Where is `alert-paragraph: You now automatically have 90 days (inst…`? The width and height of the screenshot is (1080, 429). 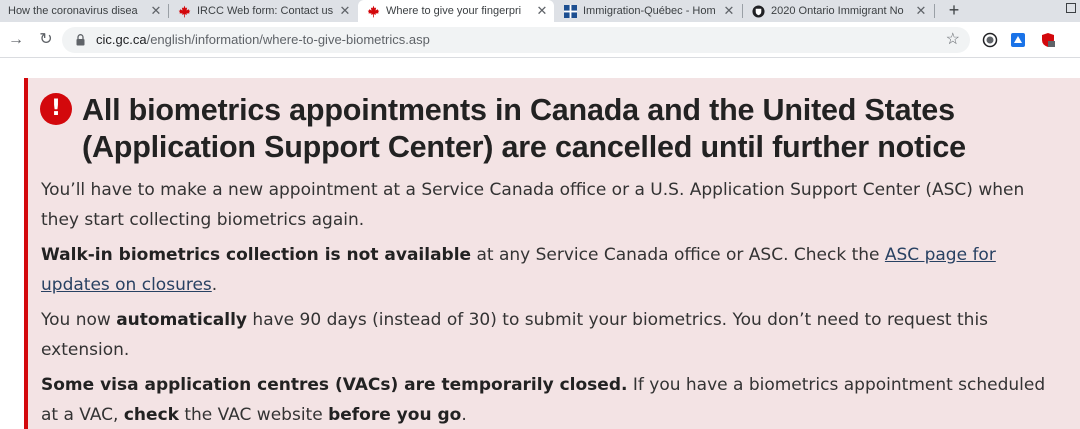
alert-paragraph: You now automatically have 90 days (inst… is located at coordinates (551, 335).